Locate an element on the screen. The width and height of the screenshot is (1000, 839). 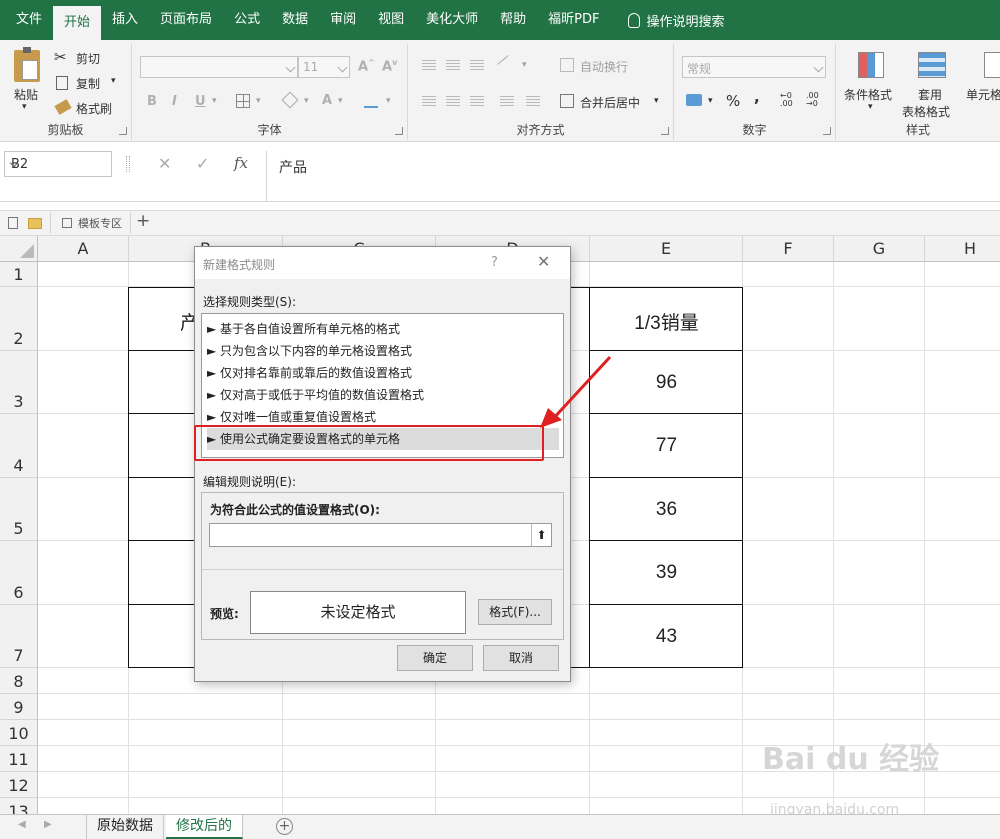
currency-dropdown-icon: ▾ is located at coordinates (710, 101).